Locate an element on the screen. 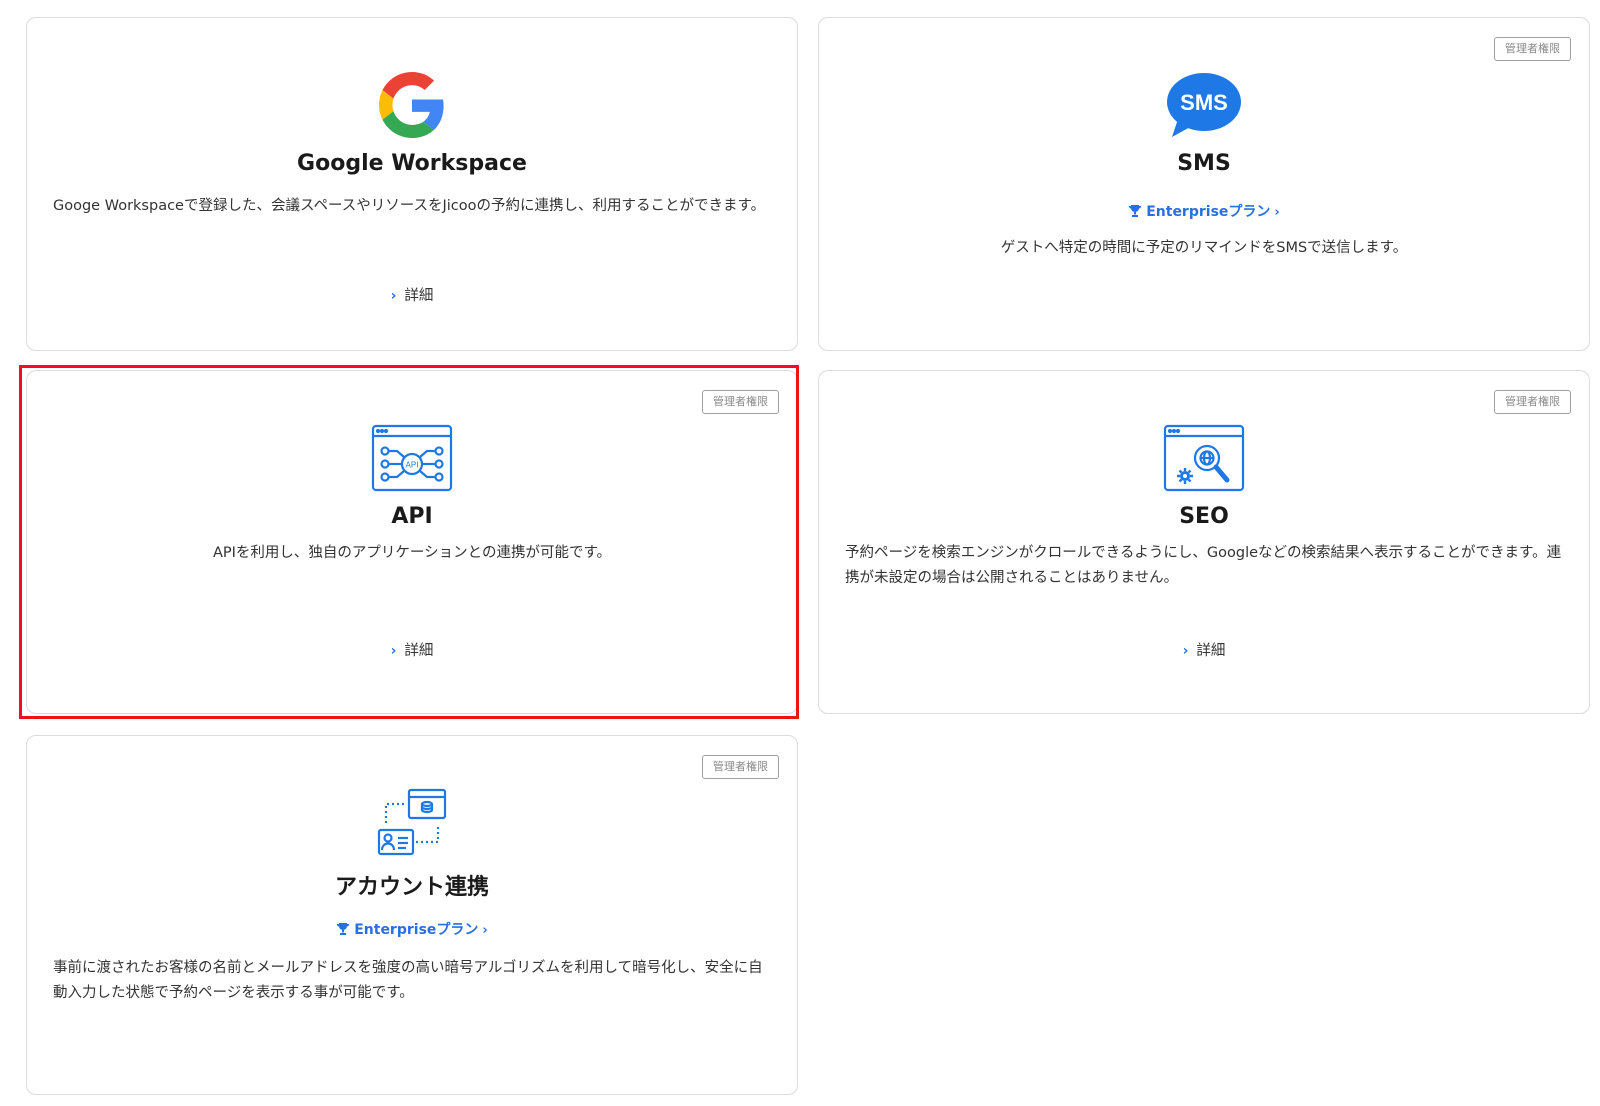 This screenshot has width=1600, height=1106. api-icon-text: API is located at coordinates (412, 465).